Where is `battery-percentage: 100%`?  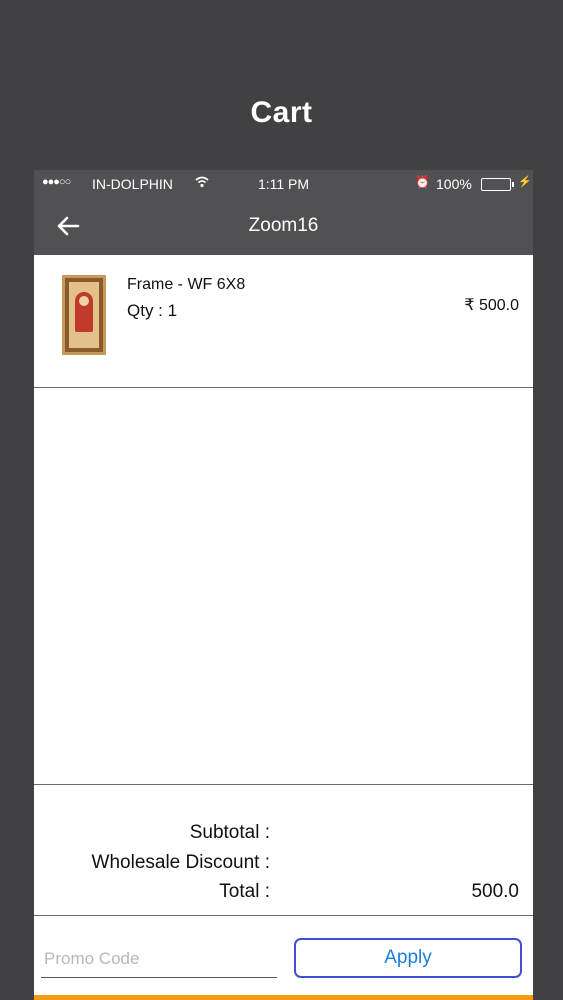
battery-percentage: 100% is located at coordinates (454, 184).